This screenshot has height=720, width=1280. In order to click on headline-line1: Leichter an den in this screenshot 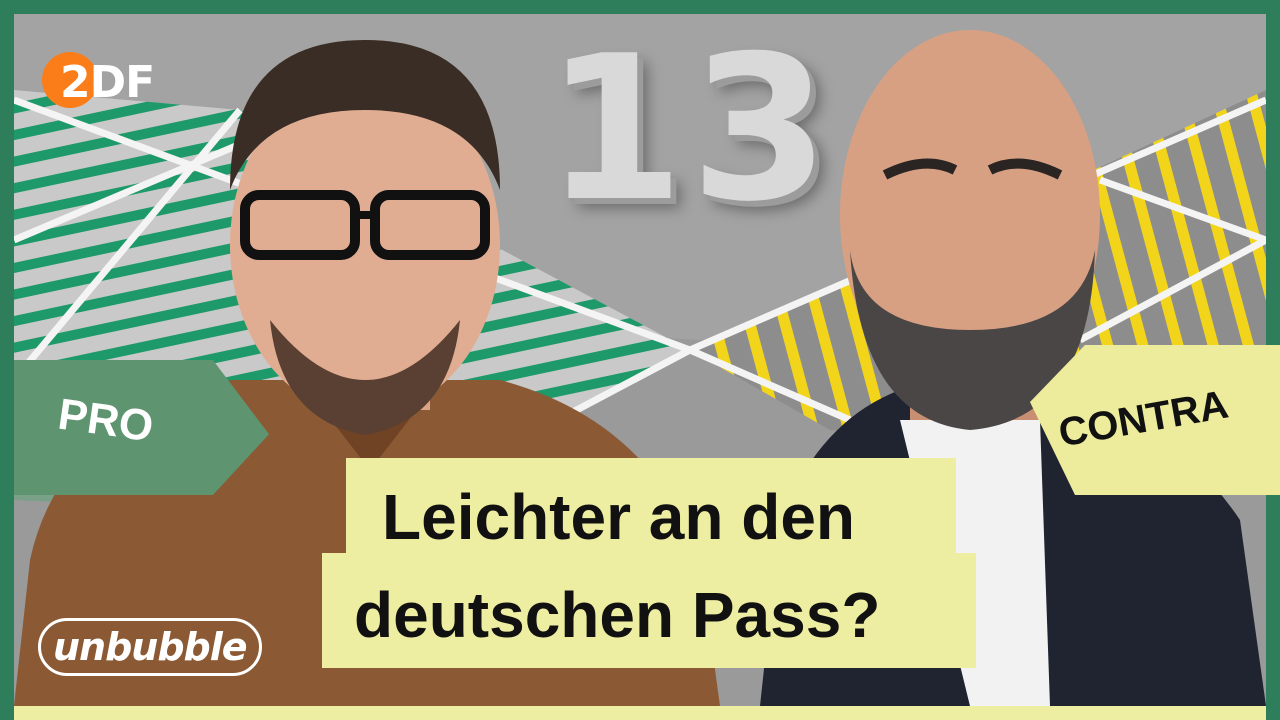, I will do `click(618, 517)`.